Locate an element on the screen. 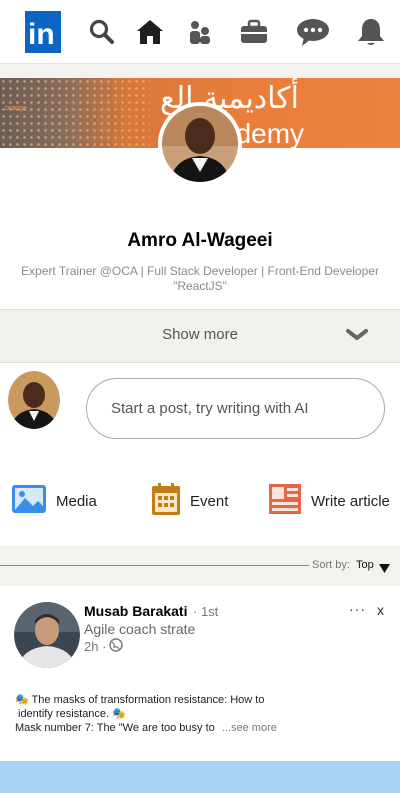 The width and height of the screenshot is (400, 793). media-icon is located at coordinates (29, 501).